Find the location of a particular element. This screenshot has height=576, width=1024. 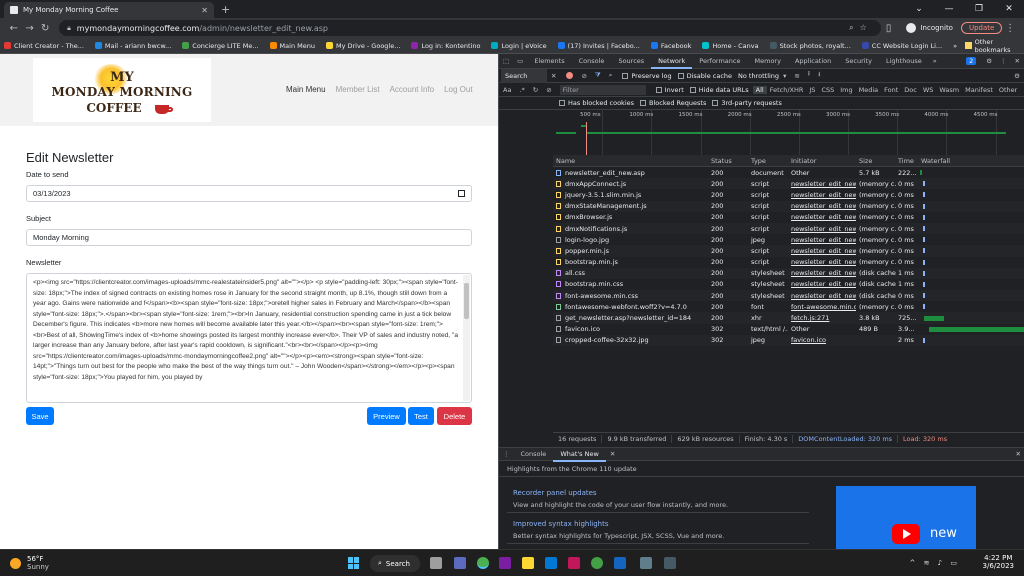

match-case-icon: Aa is located at coordinates (507, 90).